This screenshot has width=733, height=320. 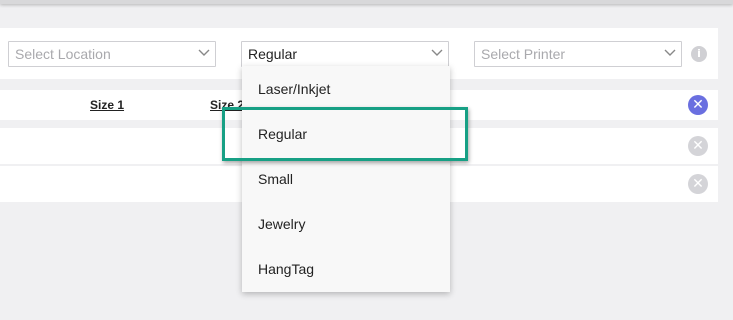 I want to click on info-icon: i, so click(x=699, y=54).